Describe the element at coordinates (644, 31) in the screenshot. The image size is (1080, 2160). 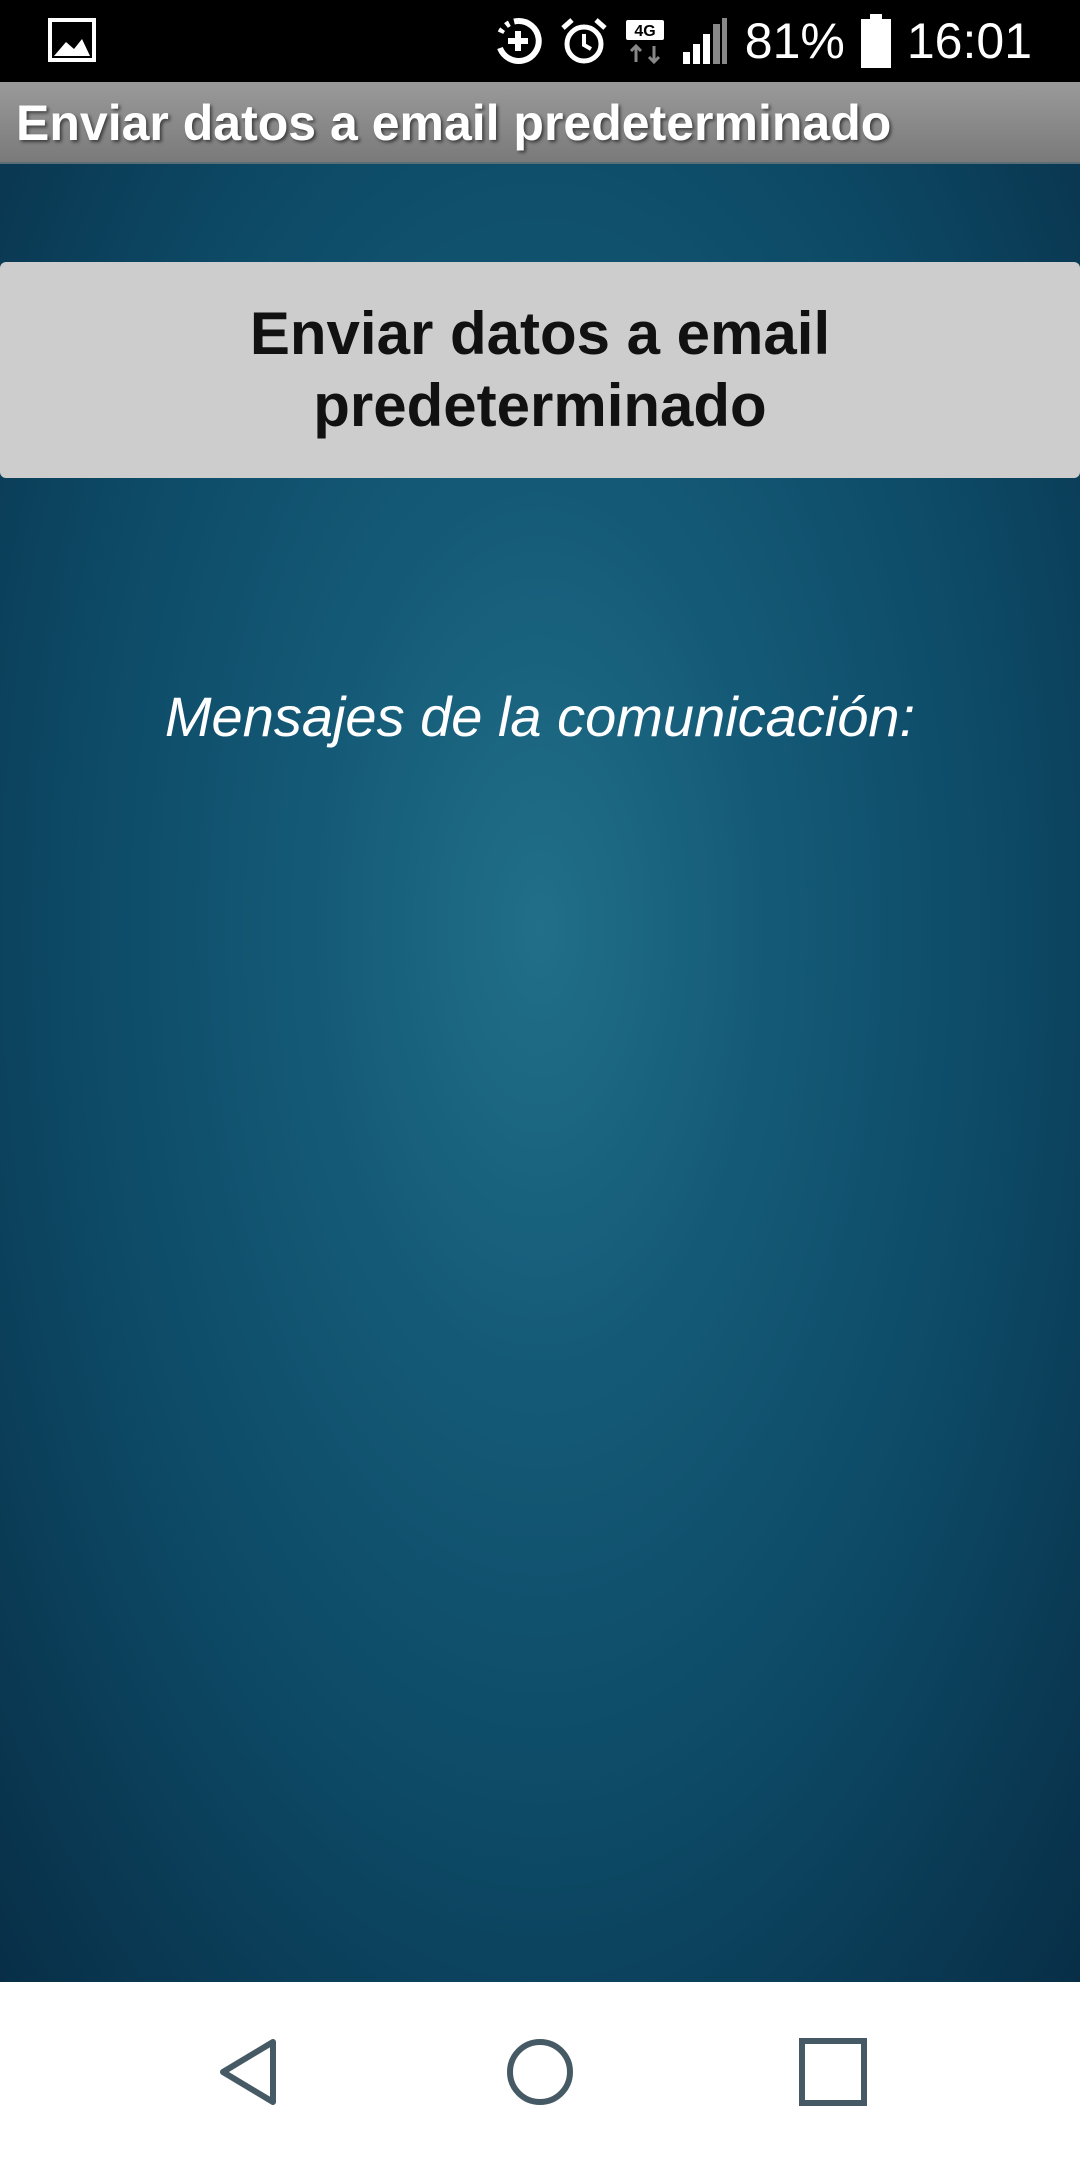
I see `network-type-text: 4G` at that location.